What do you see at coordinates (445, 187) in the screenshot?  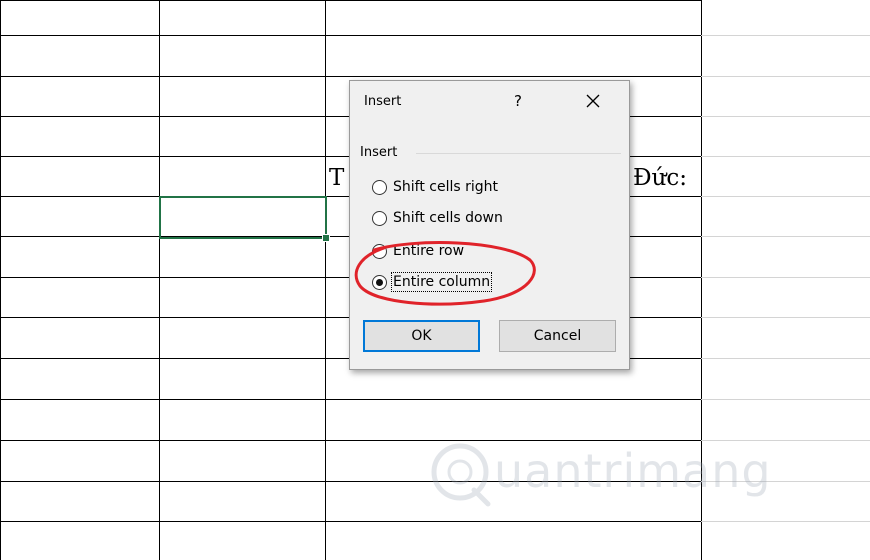 I see `radio-label: Shift cells right` at bounding box center [445, 187].